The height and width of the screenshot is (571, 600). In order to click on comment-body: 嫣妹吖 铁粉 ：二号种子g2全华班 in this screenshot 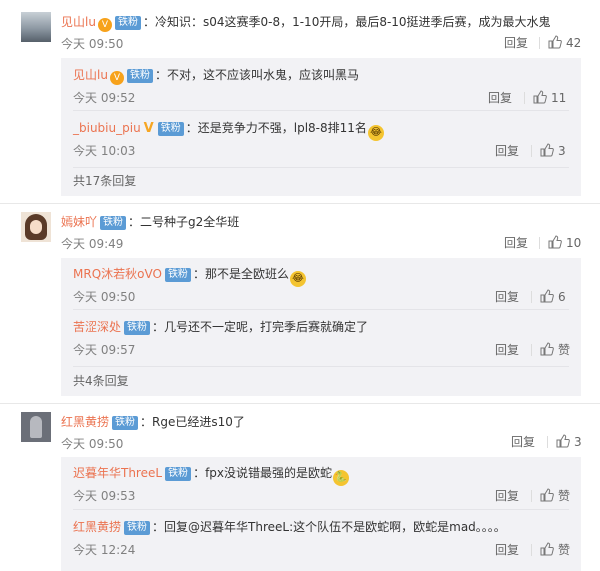, I will do `click(150, 222)`.